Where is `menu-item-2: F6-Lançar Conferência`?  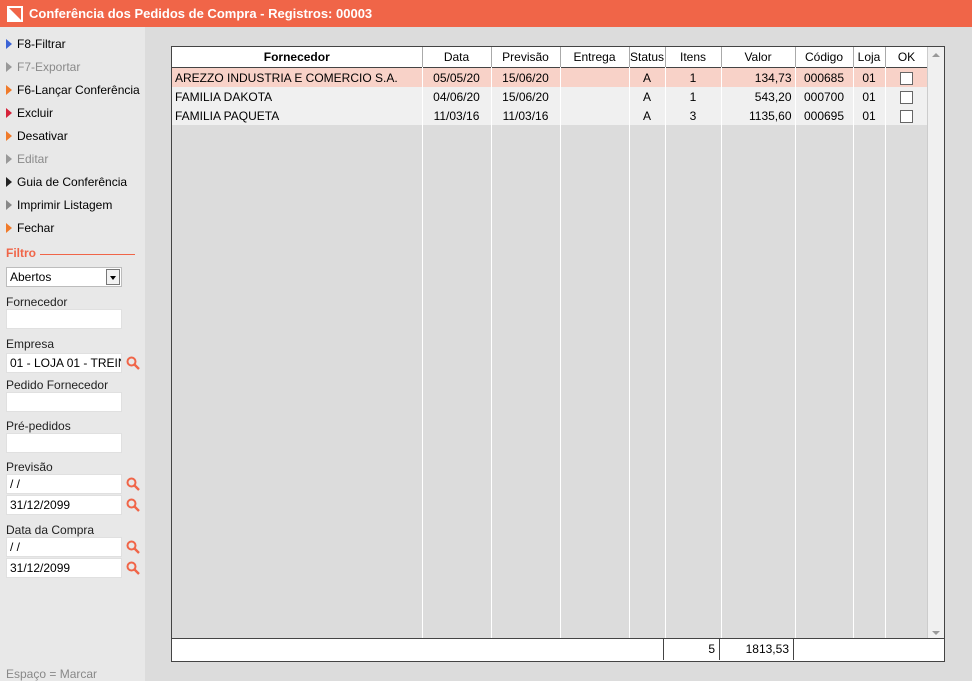 menu-item-2: F6-Lançar Conferência is located at coordinates (73, 90).